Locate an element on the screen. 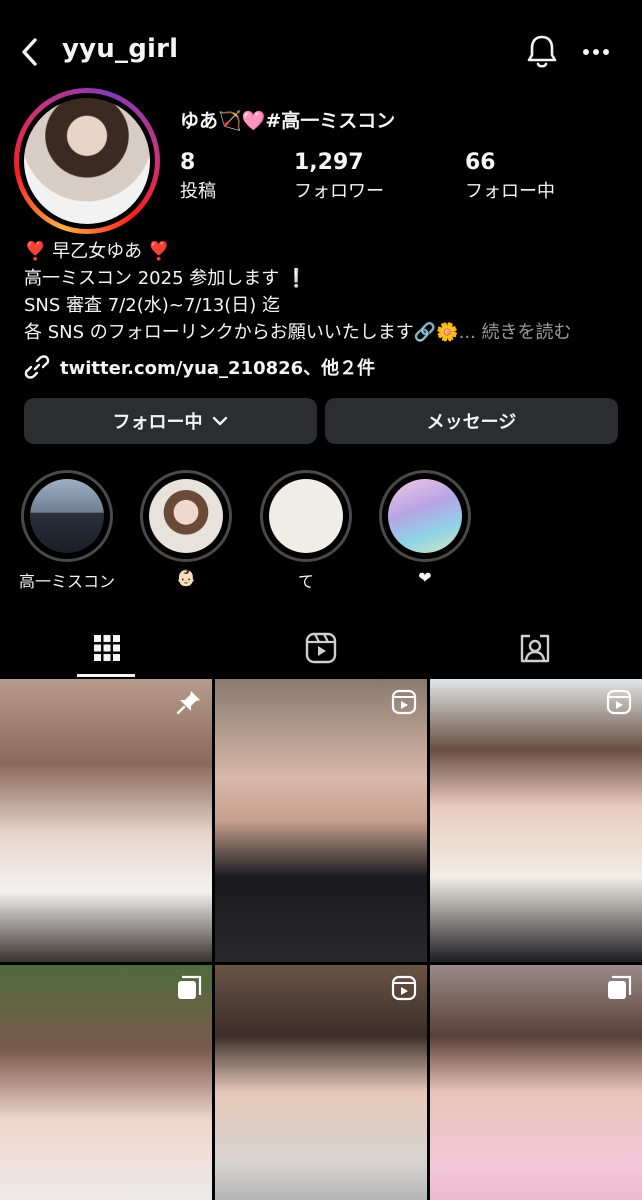 The width and height of the screenshot is (642, 1200). message-button: メッセージ is located at coordinates (471, 421).